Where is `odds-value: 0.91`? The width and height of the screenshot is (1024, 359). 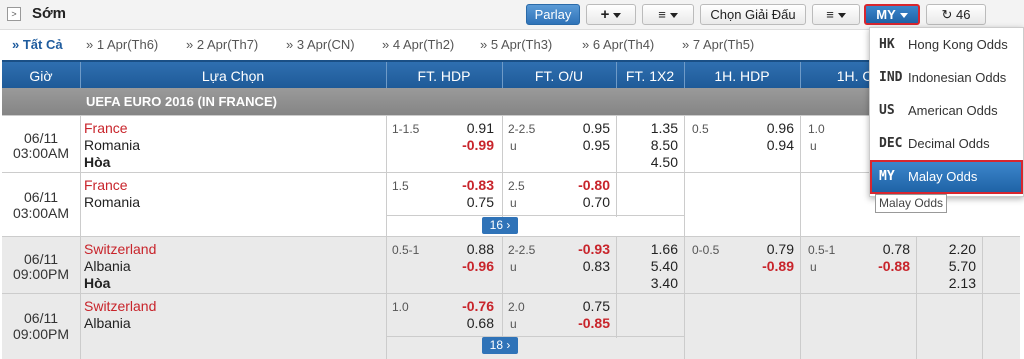 odds-value: 0.91 is located at coordinates (470, 128).